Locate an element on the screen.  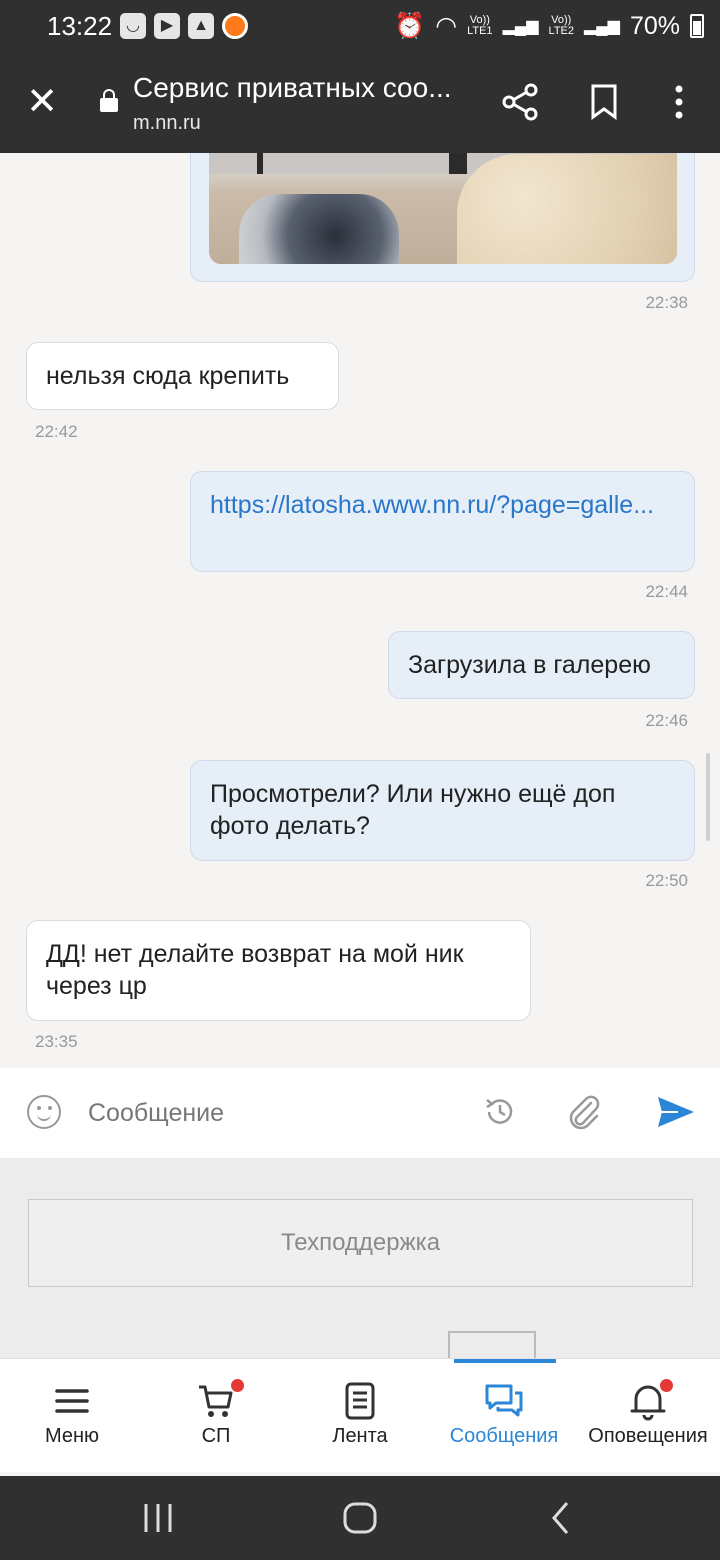
nav-label: Сообщения is located at coordinates (504, 1436).